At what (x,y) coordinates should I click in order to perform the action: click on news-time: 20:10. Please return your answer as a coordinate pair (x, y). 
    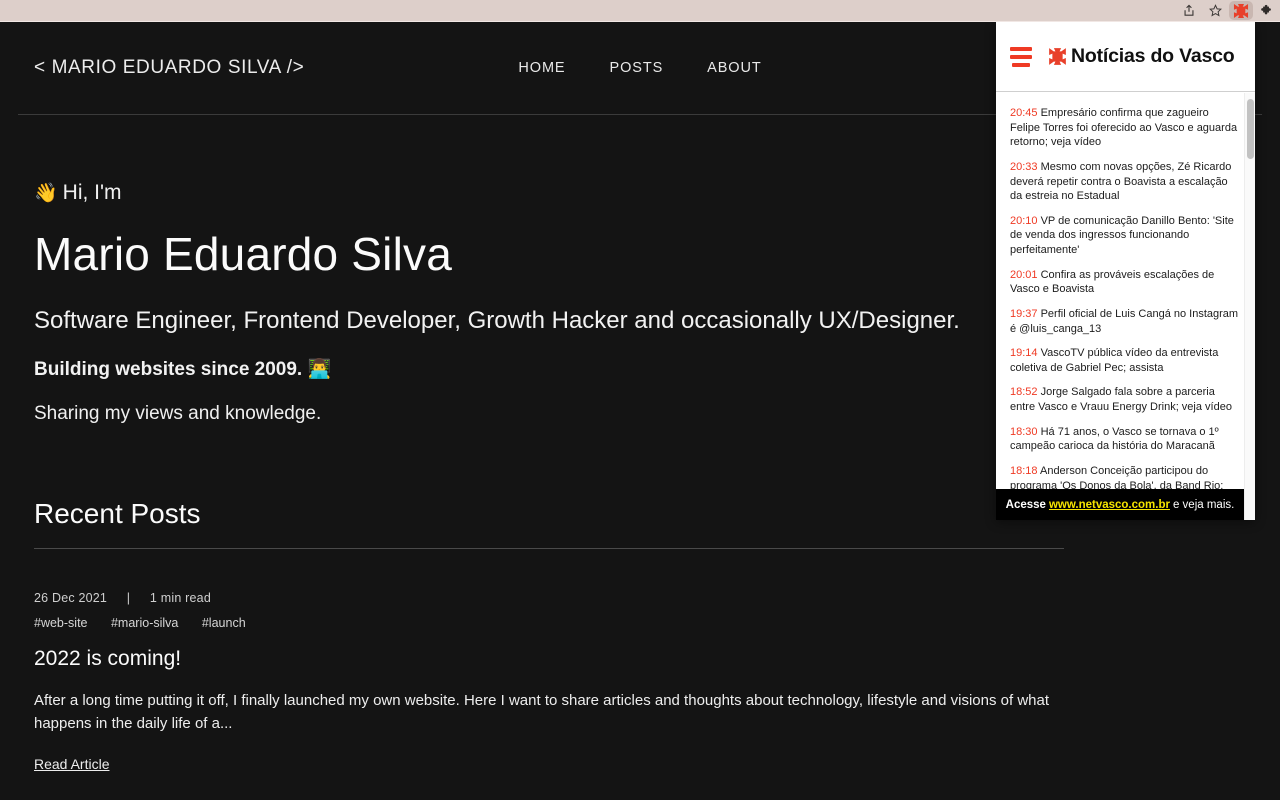
    Looking at the image, I should click on (1024, 220).